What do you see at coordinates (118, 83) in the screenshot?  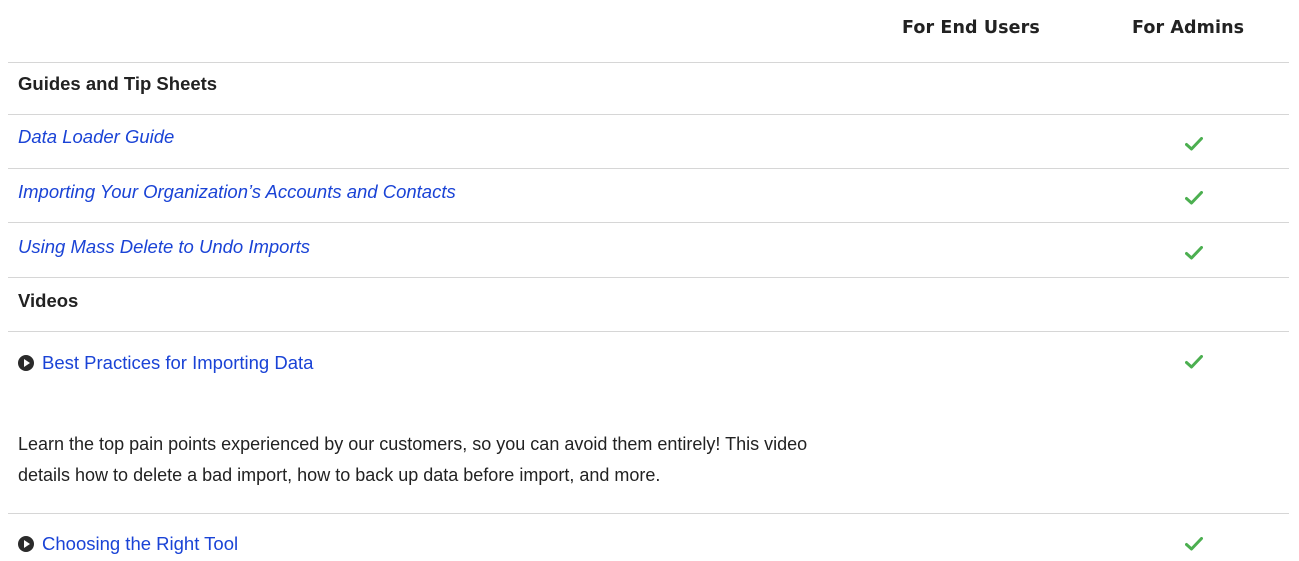 I see `section-title-guides: Guides and Tip Sheets` at bounding box center [118, 83].